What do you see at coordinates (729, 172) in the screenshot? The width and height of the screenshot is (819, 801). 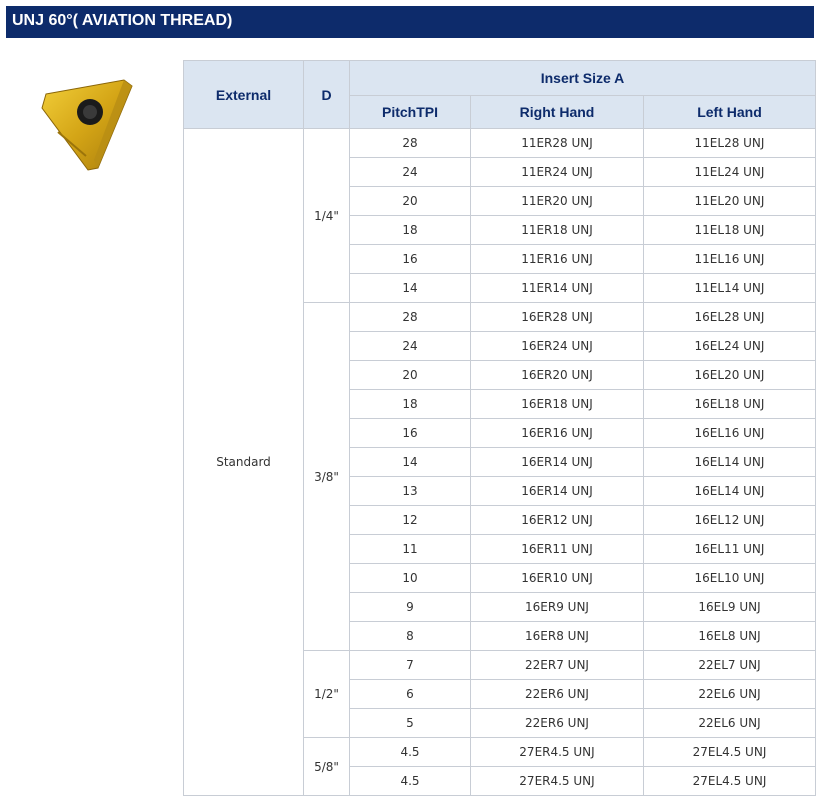 I see `left-hand-cell: 11EL24 UNJ` at bounding box center [729, 172].